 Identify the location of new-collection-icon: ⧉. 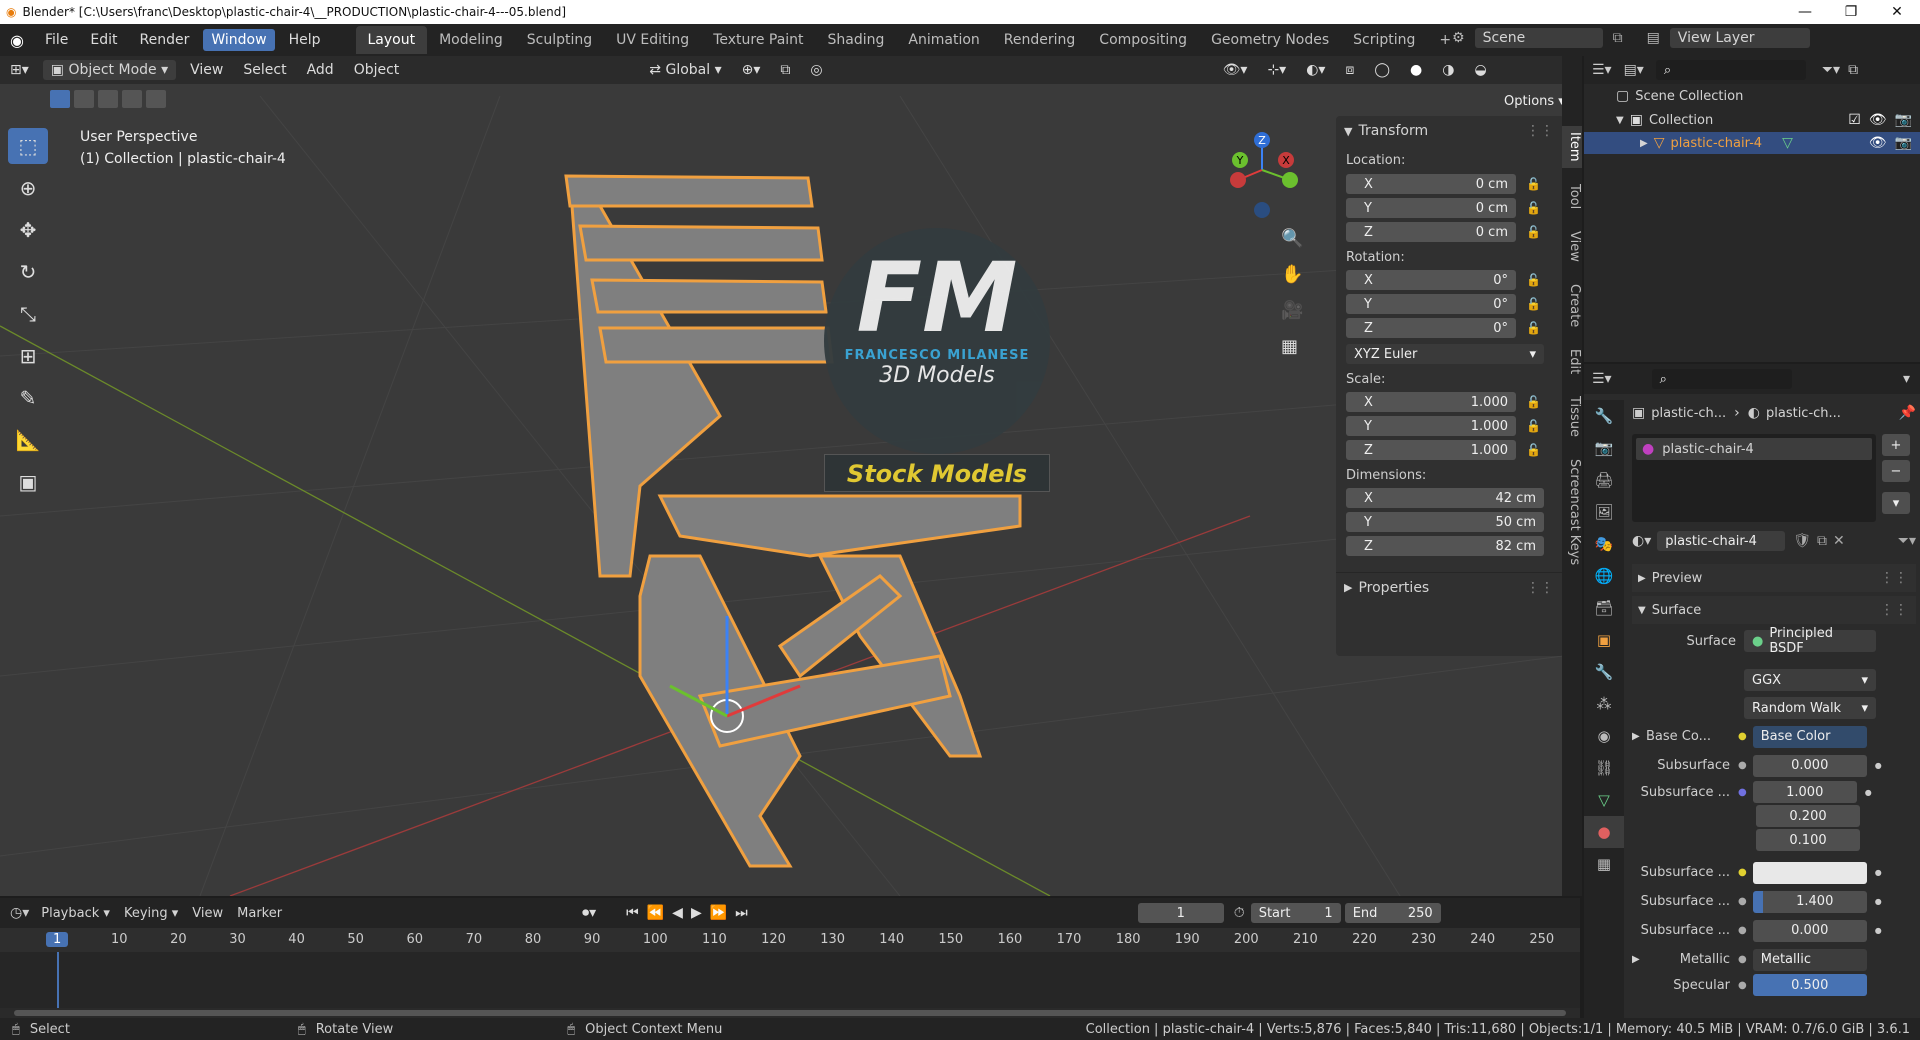
(1853, 70).